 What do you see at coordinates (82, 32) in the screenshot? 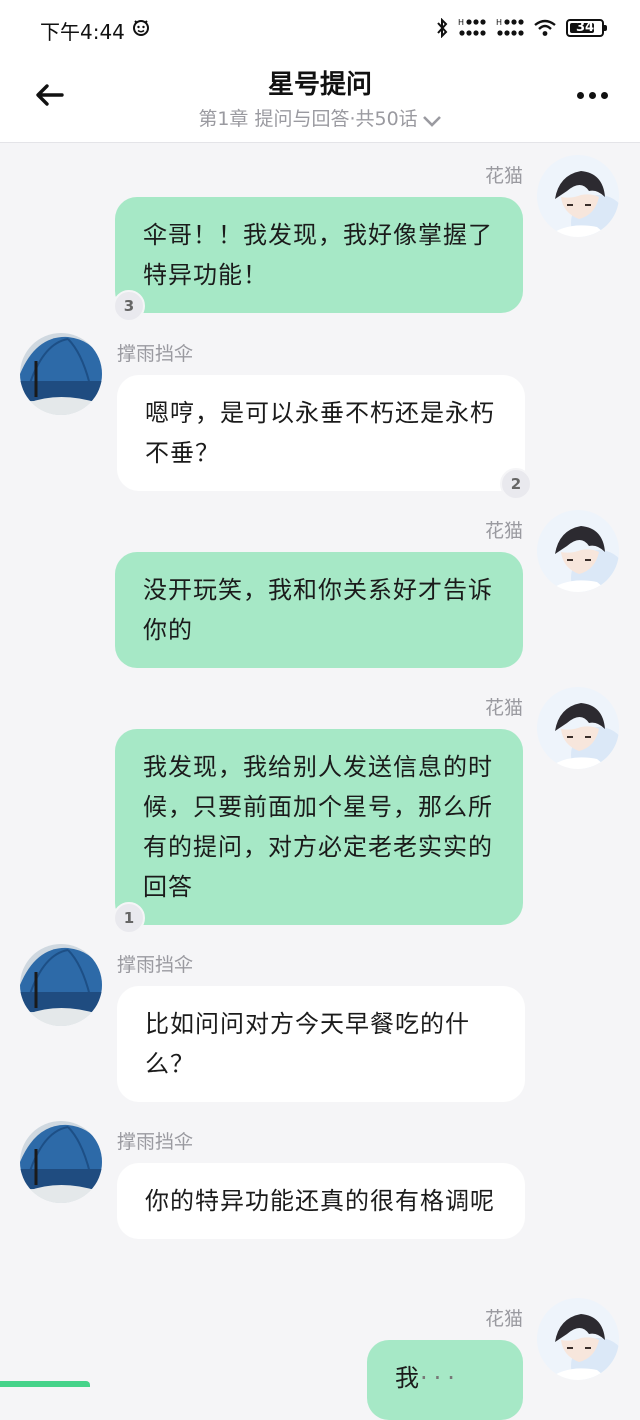
I see `status-time: 下午4:44` at bounding box center [82, 32].